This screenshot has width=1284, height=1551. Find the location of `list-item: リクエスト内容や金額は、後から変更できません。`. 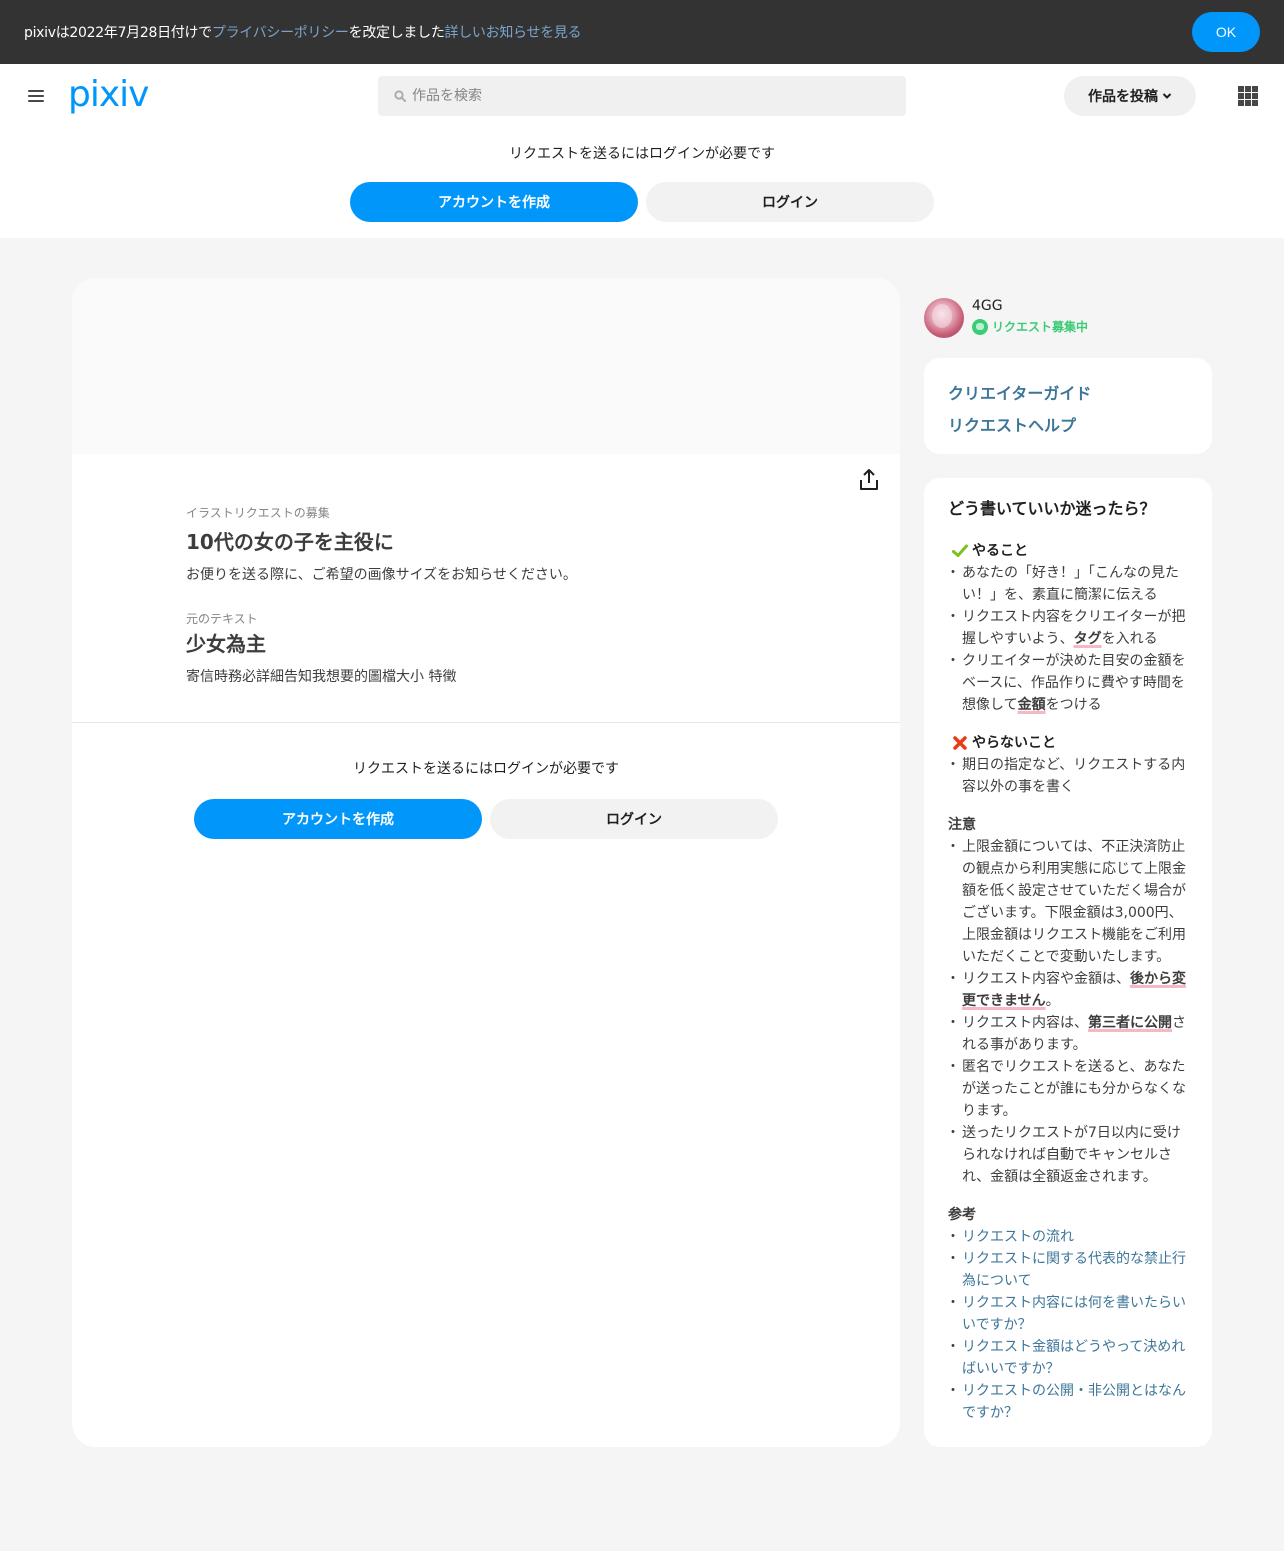

list-item: リクエスト内容や金額は、後から変更できません。 is located at coordinates (1067, 990).